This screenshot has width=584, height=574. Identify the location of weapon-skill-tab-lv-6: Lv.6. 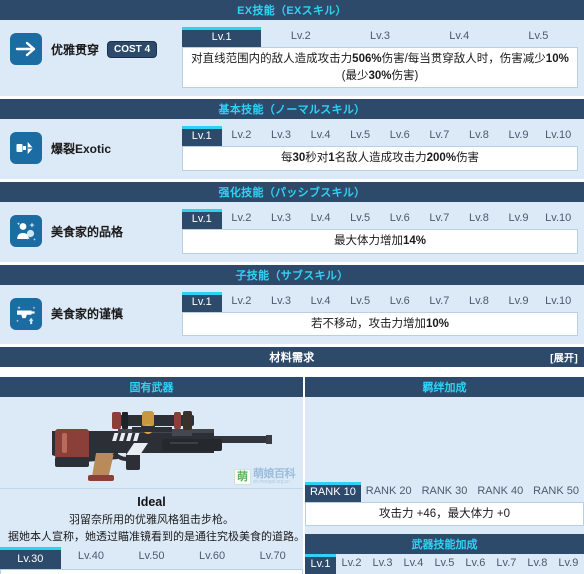
(475, 564).